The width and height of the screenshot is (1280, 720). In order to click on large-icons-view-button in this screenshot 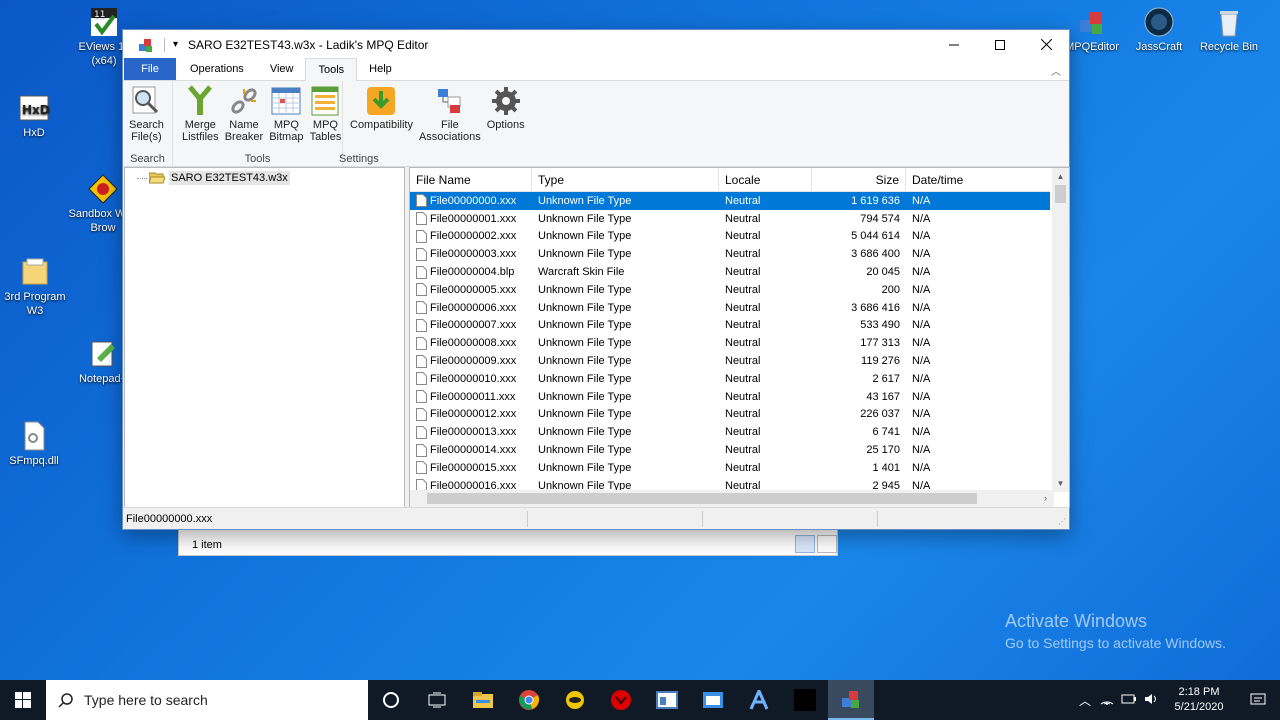, I will do `click(827, 544)`.